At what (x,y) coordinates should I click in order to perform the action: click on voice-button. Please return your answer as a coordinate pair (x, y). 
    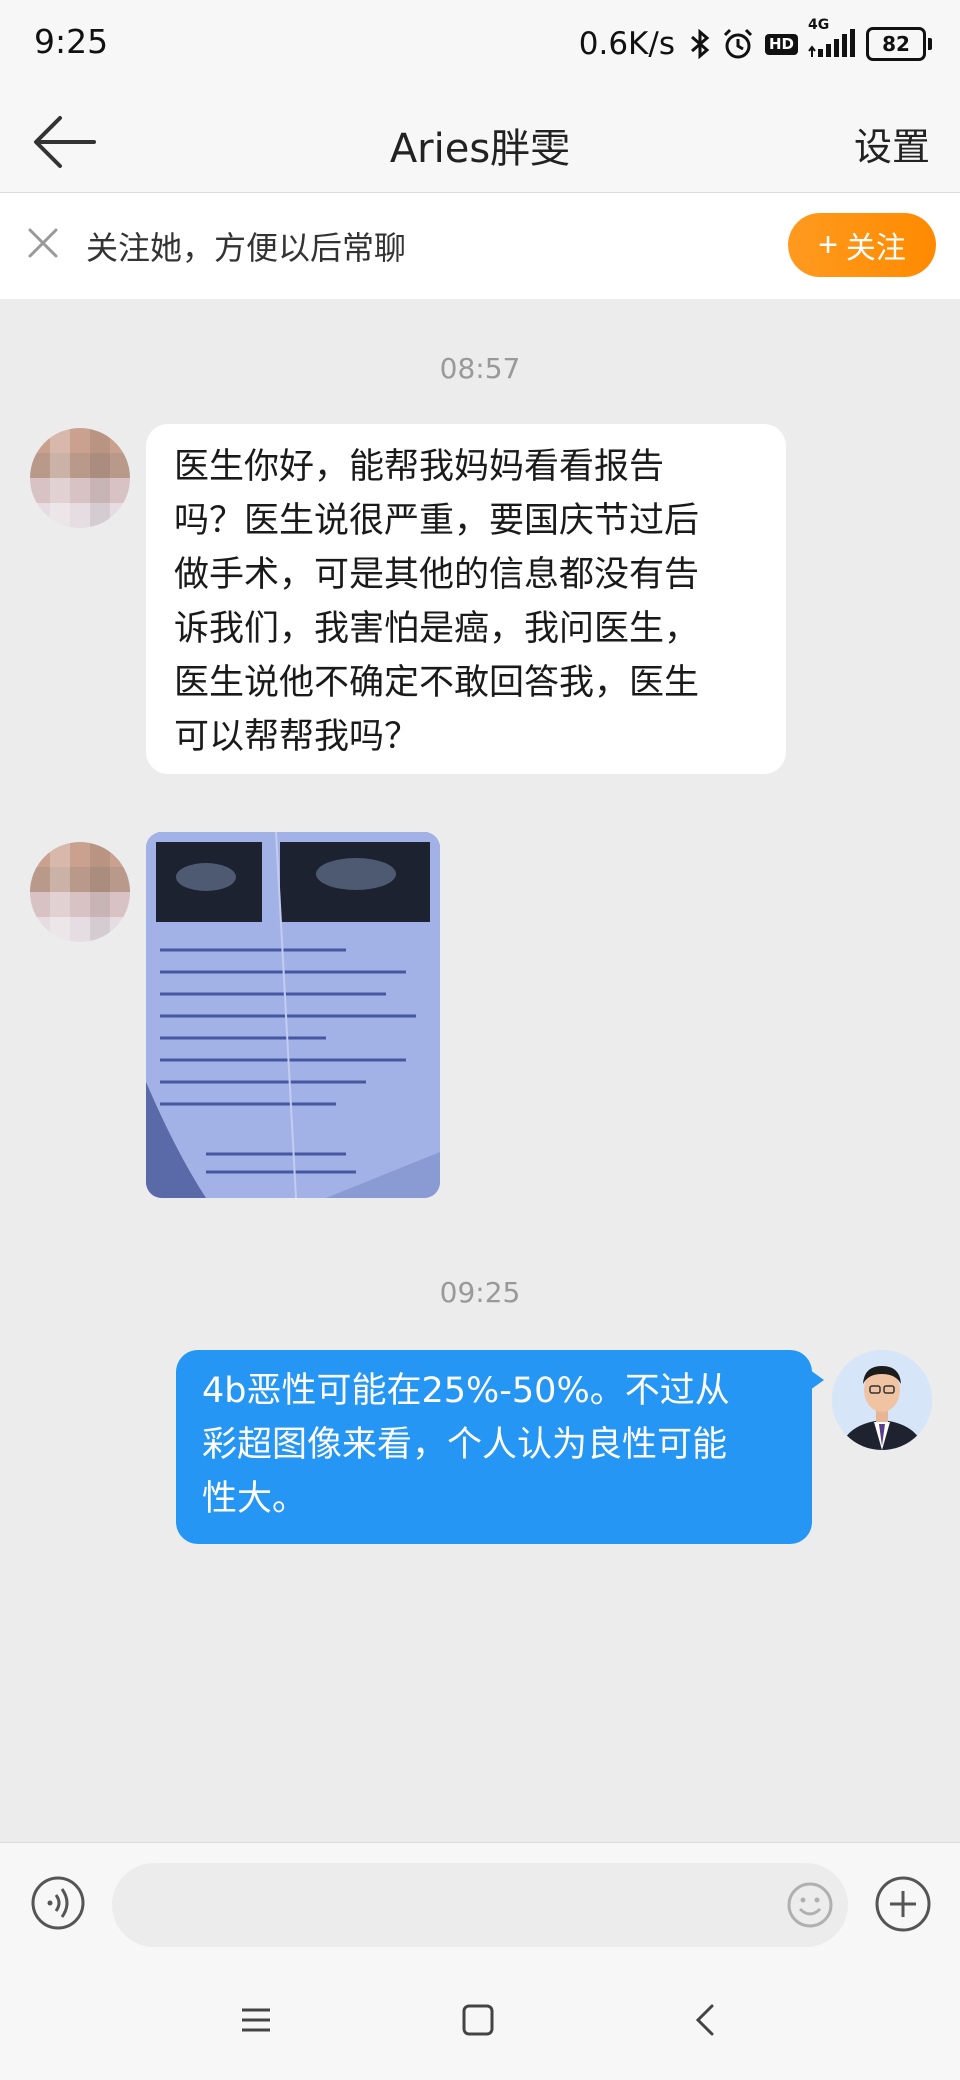
    Looking at the image, I should click on (58, 1903).